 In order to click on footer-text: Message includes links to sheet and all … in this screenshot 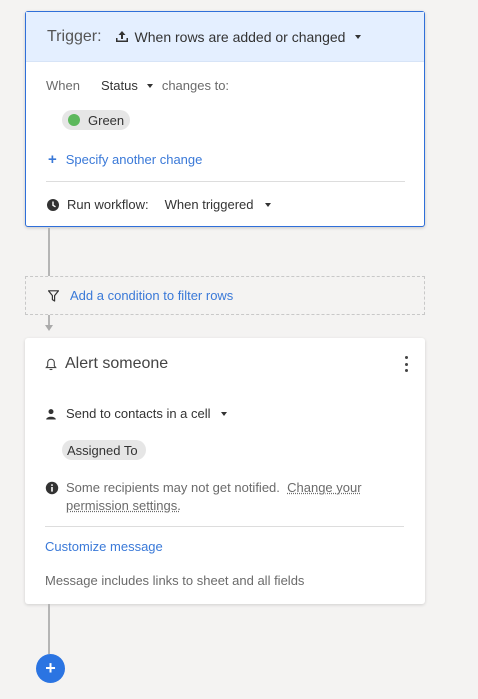, I will do `click(175, 580)`.